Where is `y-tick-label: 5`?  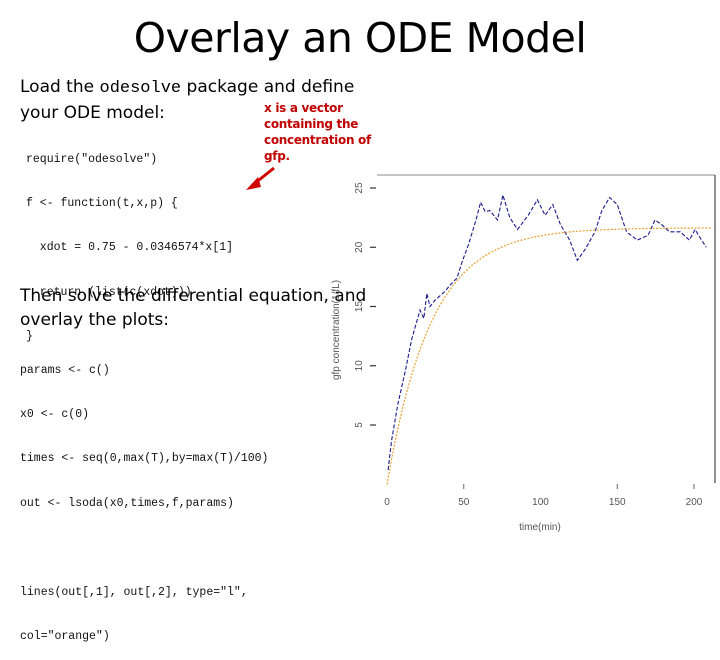 y-tick-label: 5 is located at coordinates (359, 425).